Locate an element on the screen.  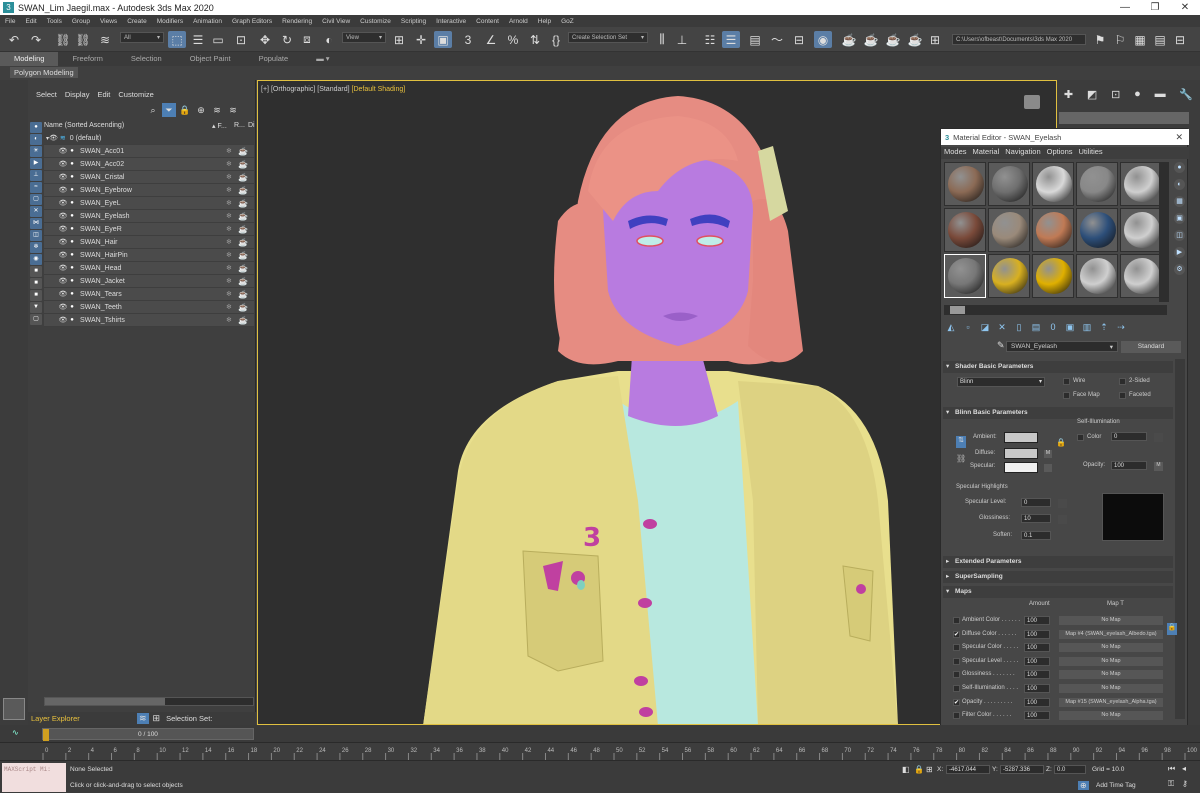
menu-civil-view: Civil View is located at coordinates (336, 21).